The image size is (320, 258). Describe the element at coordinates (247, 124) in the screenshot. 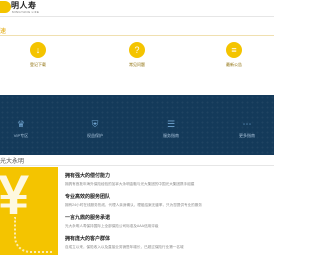

I see `more-icon: ⋯` at that location.